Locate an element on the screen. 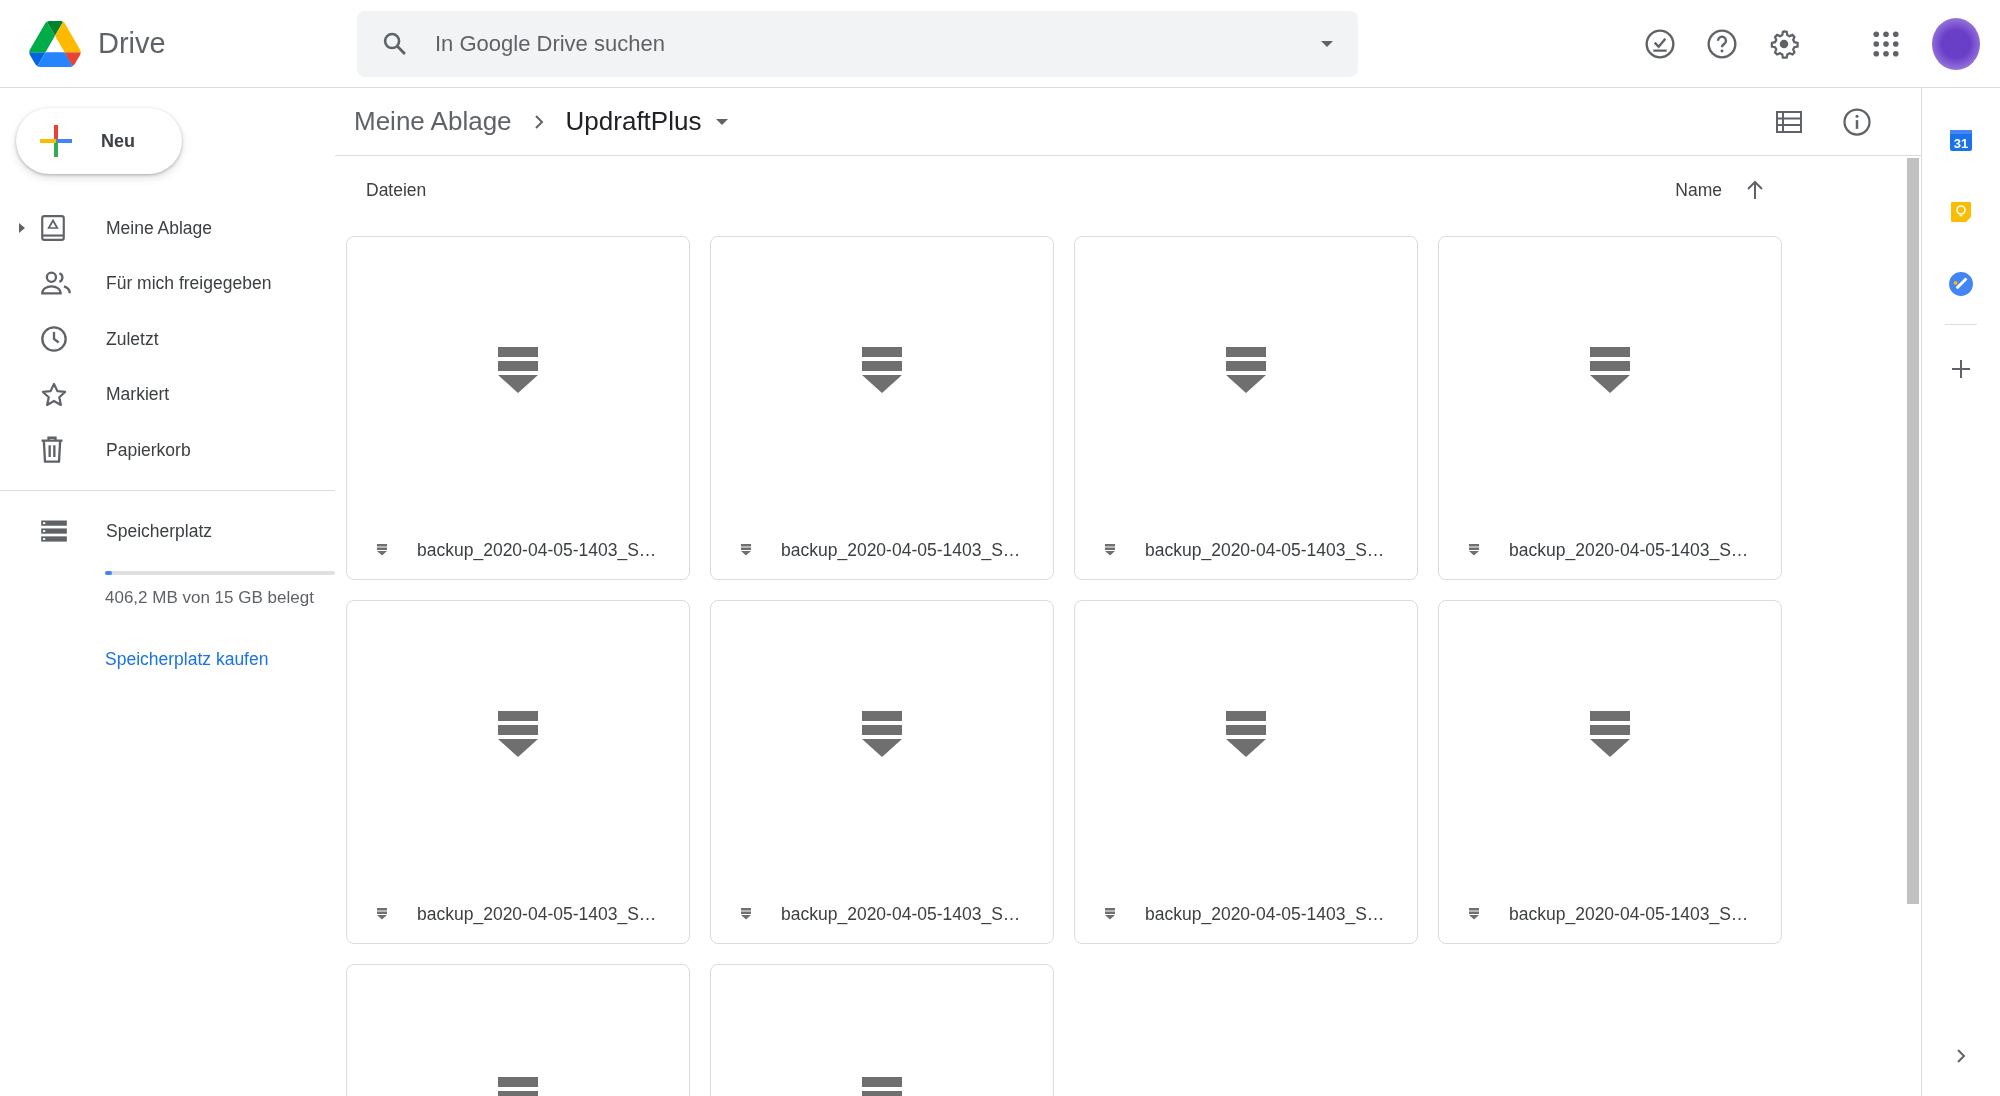 This screenshot has height=1096, width=2000. sidebar-item: Für mich freigegeben is located at coordinates (167, 283).